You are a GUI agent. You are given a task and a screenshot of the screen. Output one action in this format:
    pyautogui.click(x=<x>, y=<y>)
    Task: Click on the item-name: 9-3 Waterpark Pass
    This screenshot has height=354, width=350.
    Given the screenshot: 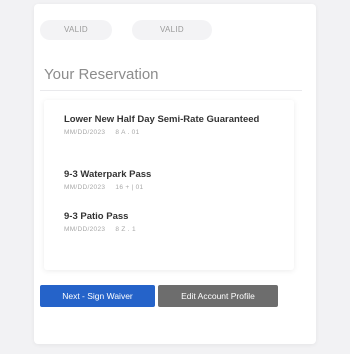 What is the action you would take?
    pyautogui.click(x=108, y=174)
    